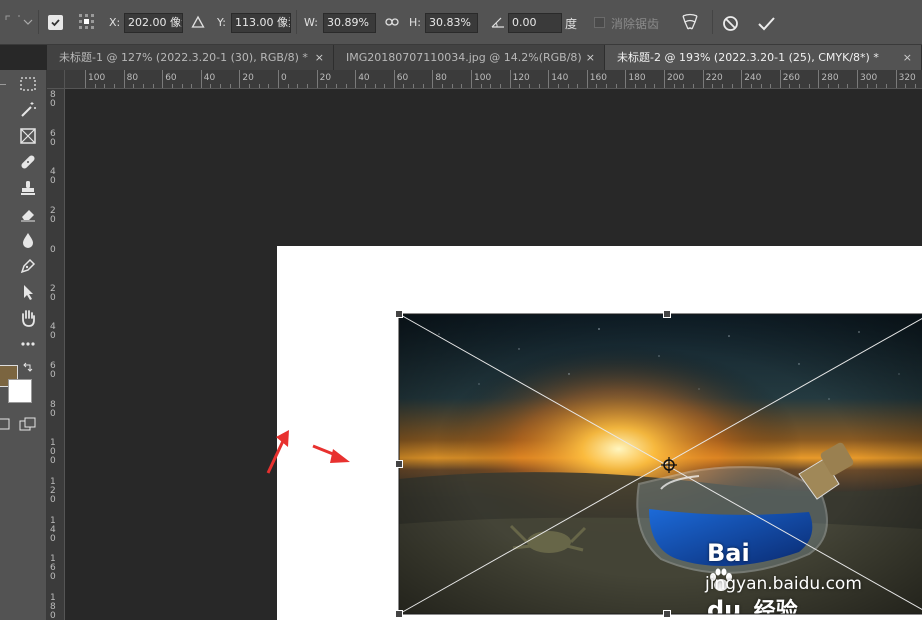 The height and width of the screenshot is (620, 922). Describe the element at coordinates (55, 22) in the screenshot. I see `reference-point-checkbox` at that location.